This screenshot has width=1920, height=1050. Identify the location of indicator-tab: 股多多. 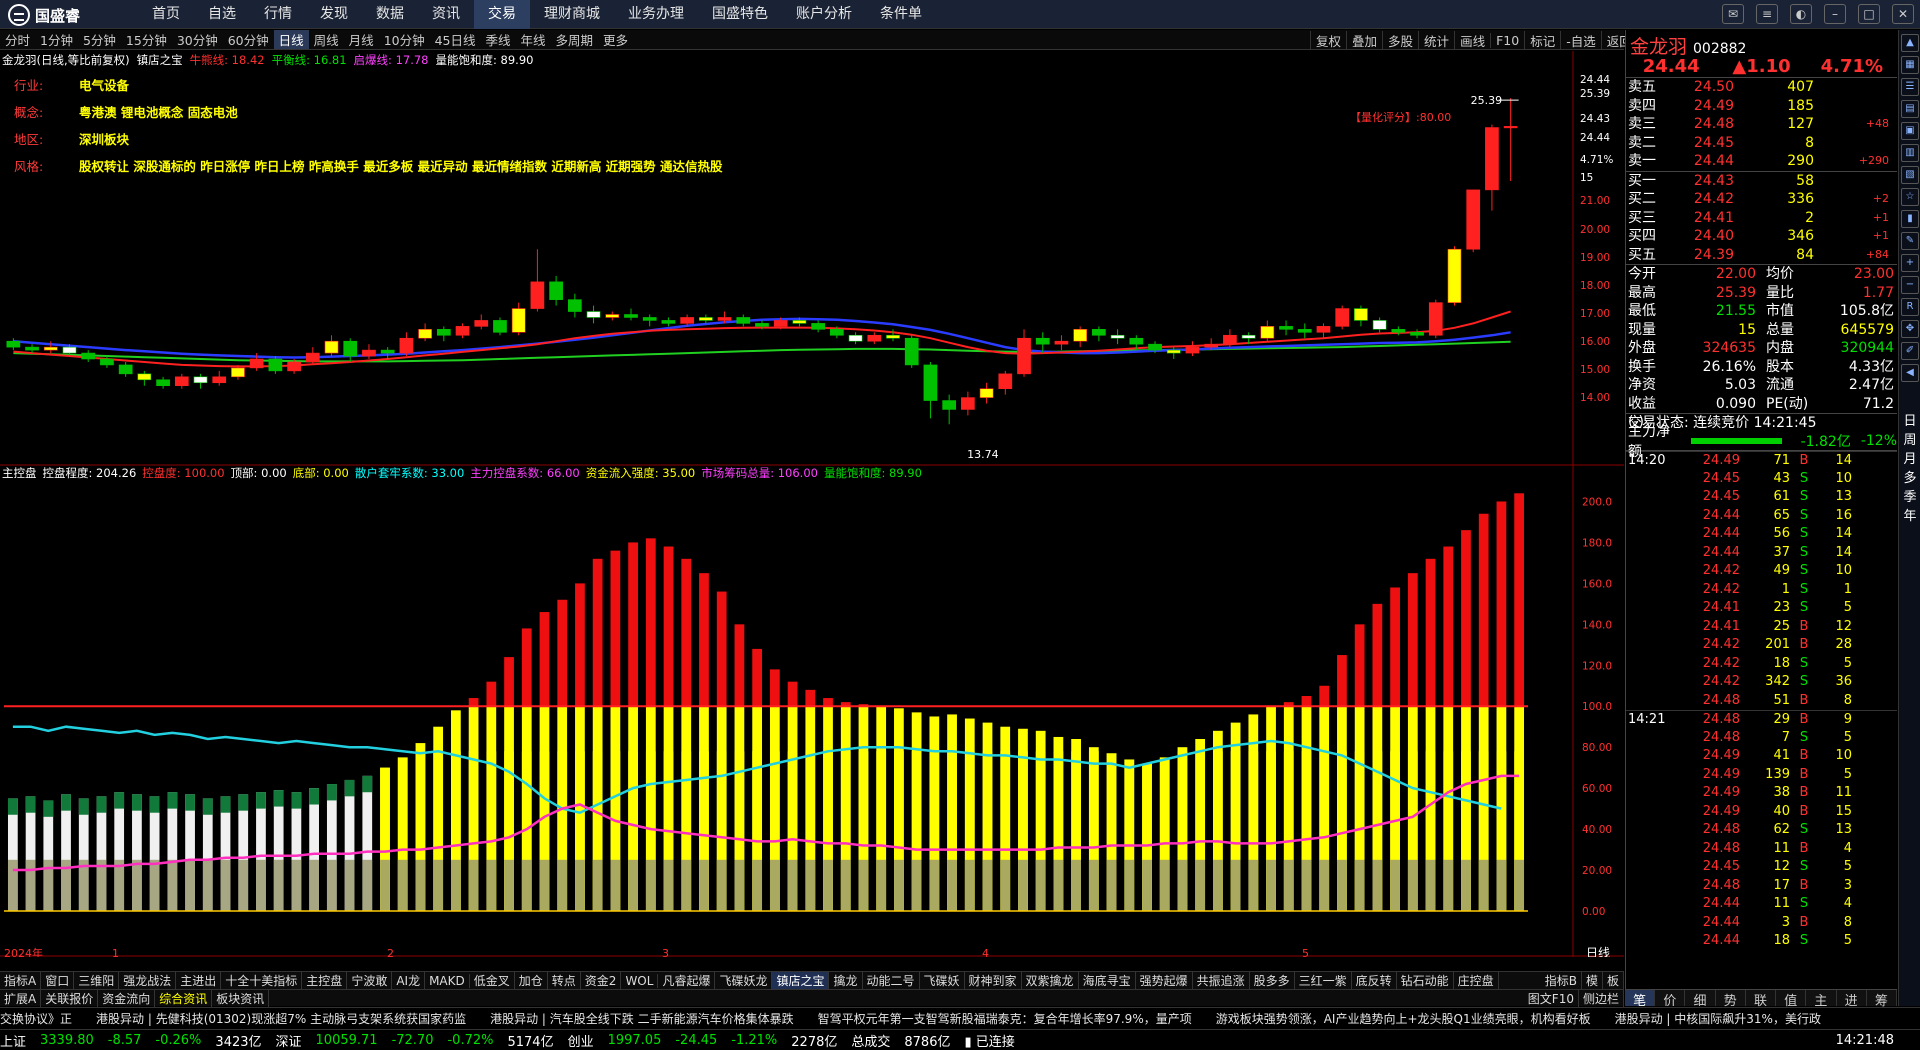
(1272, 980).